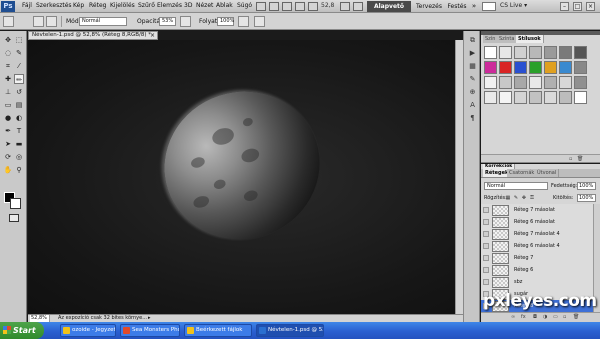 The image size is (600, 339). What do you see at coordinates (556, 317) in the screenshot?
I see `new-group-icon: ▭` at bounding box center [556, 317].